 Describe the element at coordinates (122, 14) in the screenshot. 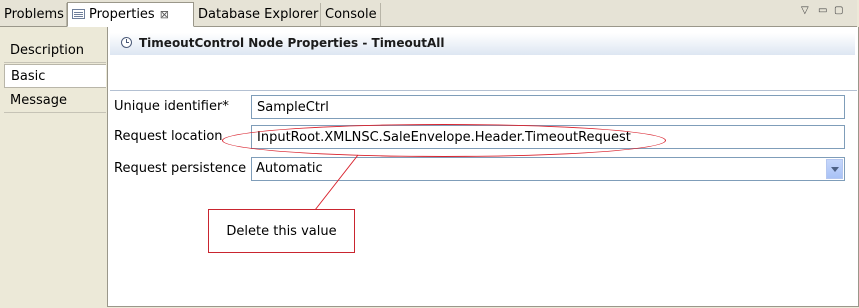

I see `tab-label: Properties` at that location.